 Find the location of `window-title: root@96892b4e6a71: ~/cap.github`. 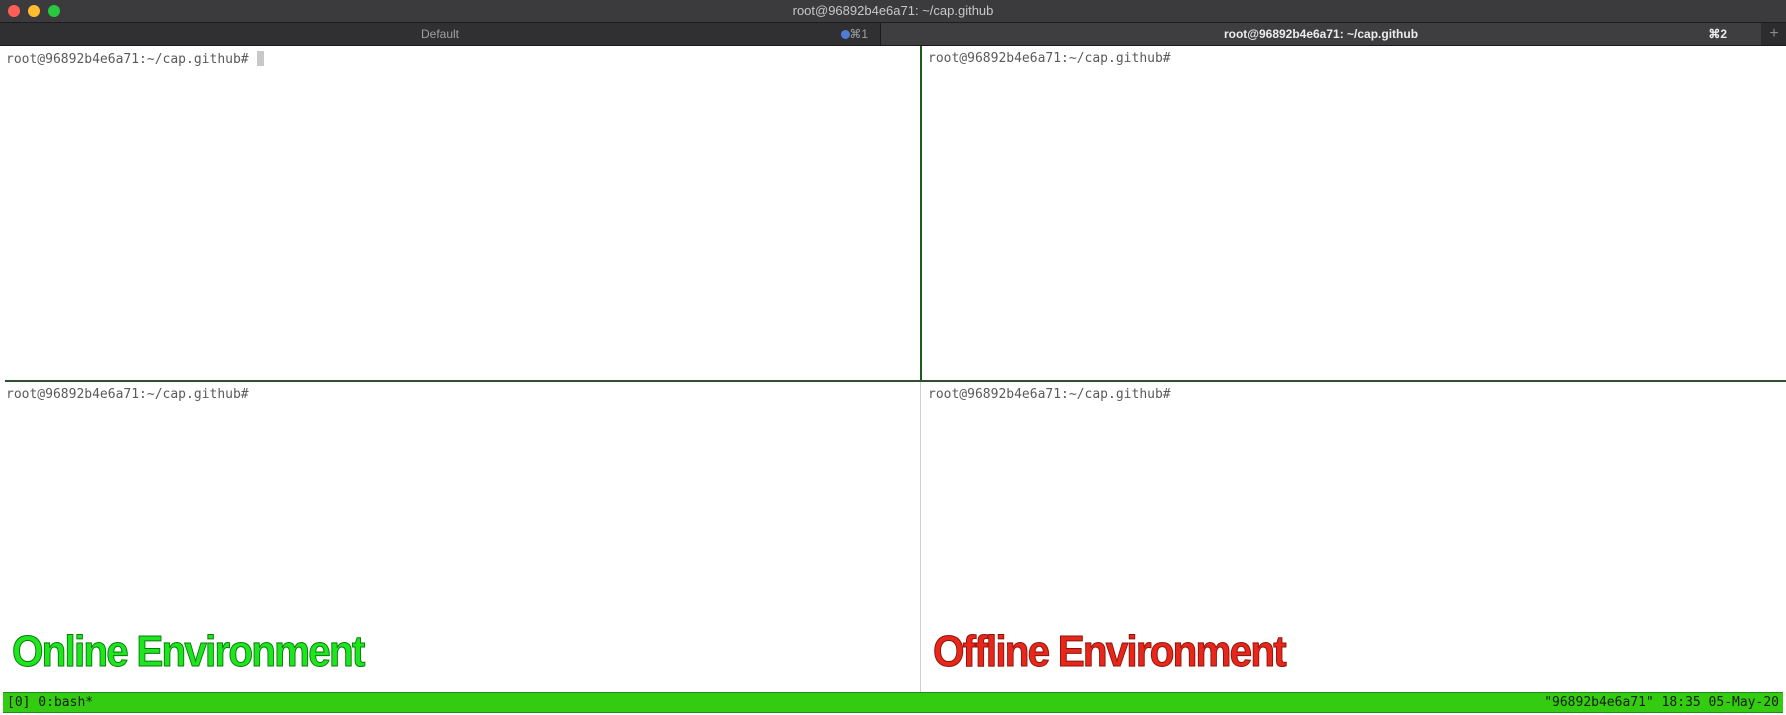

window-title: root@96892b4e6a71: ~/cap.github is located at coordinates (893, 10).